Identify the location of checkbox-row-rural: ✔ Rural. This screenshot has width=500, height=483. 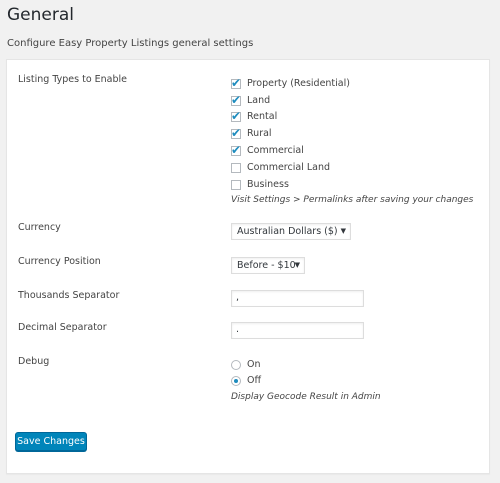
(251, 132).